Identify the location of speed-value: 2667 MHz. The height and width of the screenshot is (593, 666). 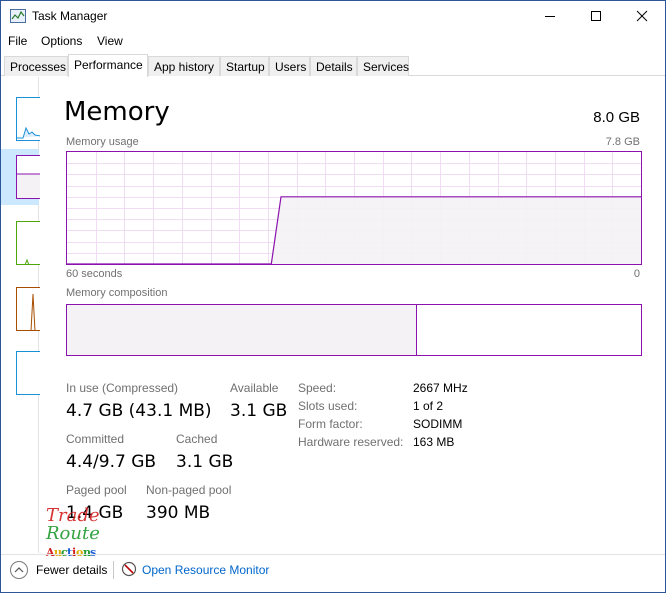
(440, 388).